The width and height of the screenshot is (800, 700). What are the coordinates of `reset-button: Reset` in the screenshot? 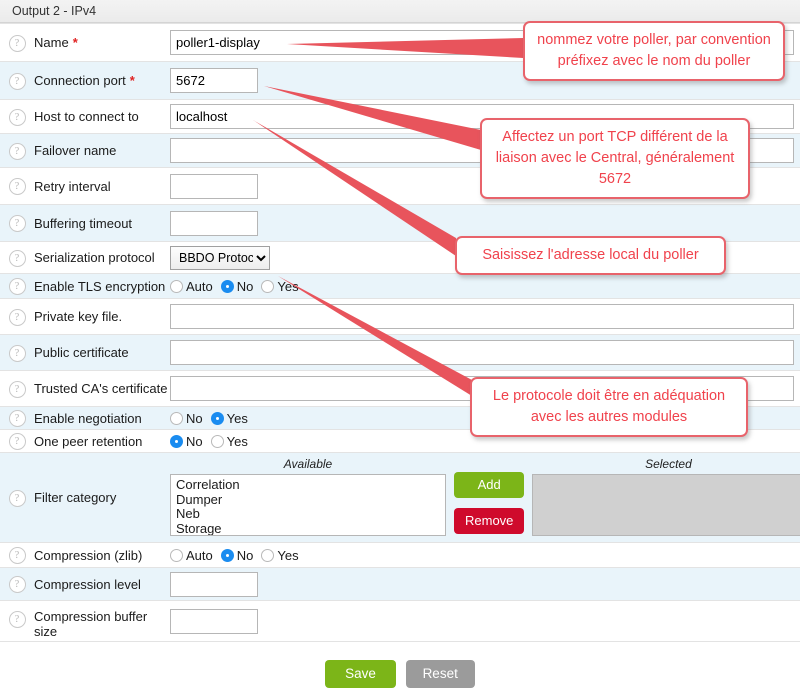 It's located at (440, 674).